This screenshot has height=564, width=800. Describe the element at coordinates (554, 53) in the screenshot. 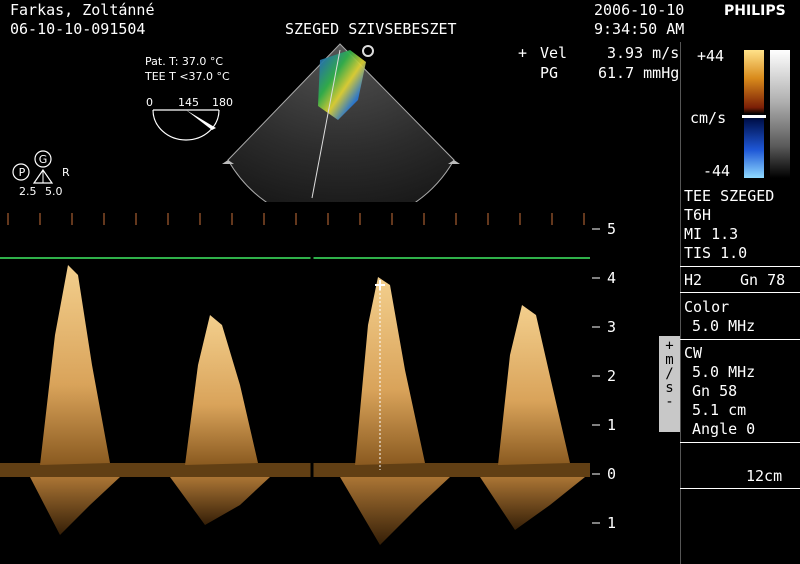

I see `velocity-label: Vel` at that location.